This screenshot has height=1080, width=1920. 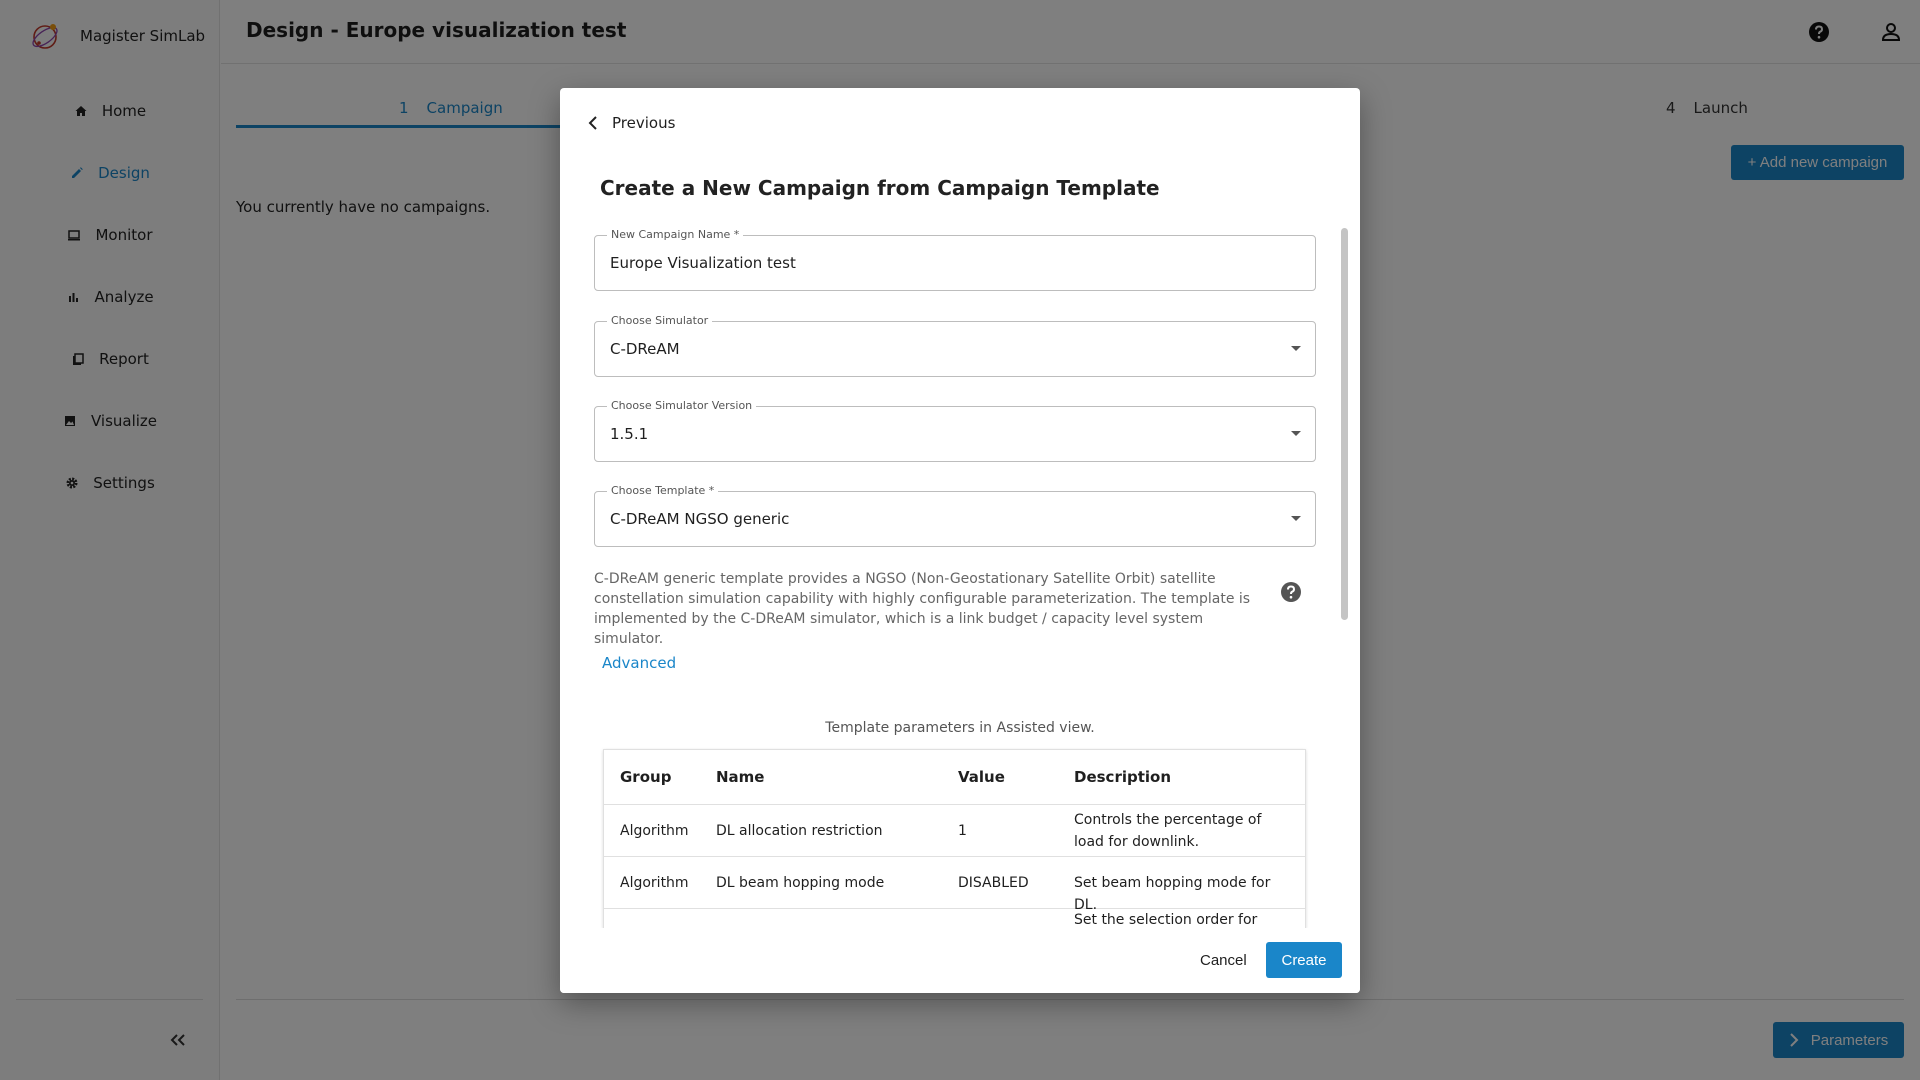 What do you see at coordinates (639, 663) in the screenshot?
I see `advanced-link: Advanced` at bounding box center [639, 663].